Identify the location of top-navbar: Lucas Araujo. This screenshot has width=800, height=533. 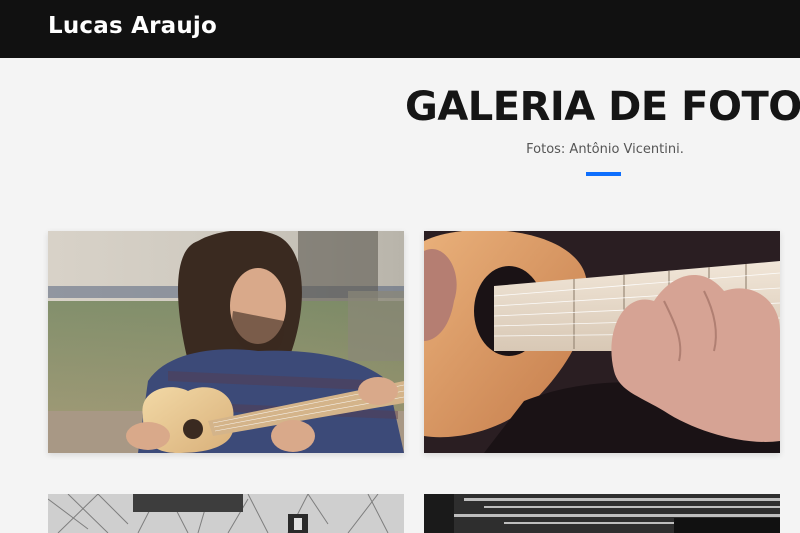
(400, 29).